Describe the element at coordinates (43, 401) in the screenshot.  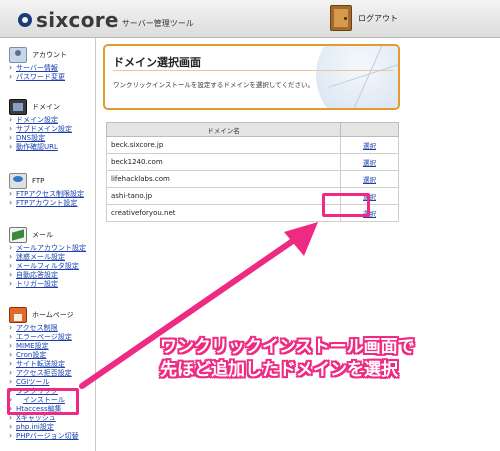
I see `highlight-one-click-box` at that location.